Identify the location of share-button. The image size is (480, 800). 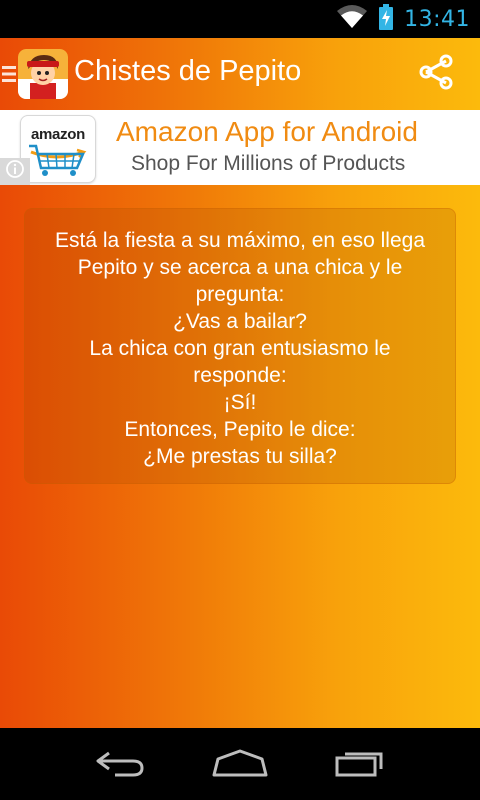
(436, 74).